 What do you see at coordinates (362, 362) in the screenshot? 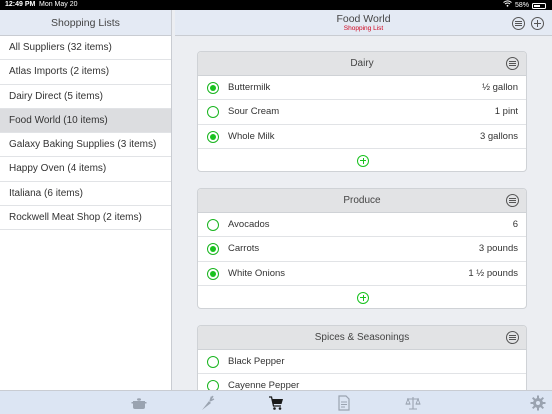
I see `list-item: Black Pepper` at bounding box center [362, 362].